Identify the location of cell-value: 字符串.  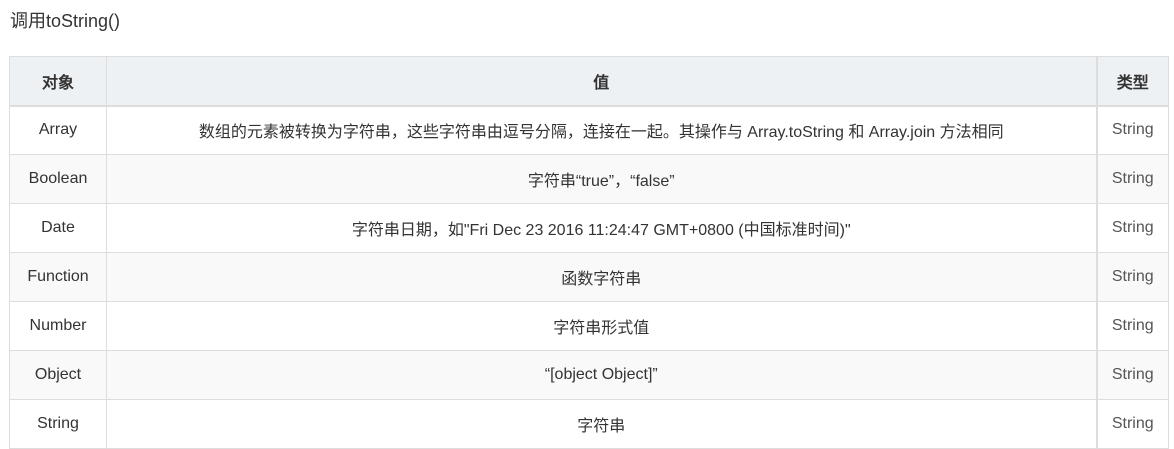
(601, 424).